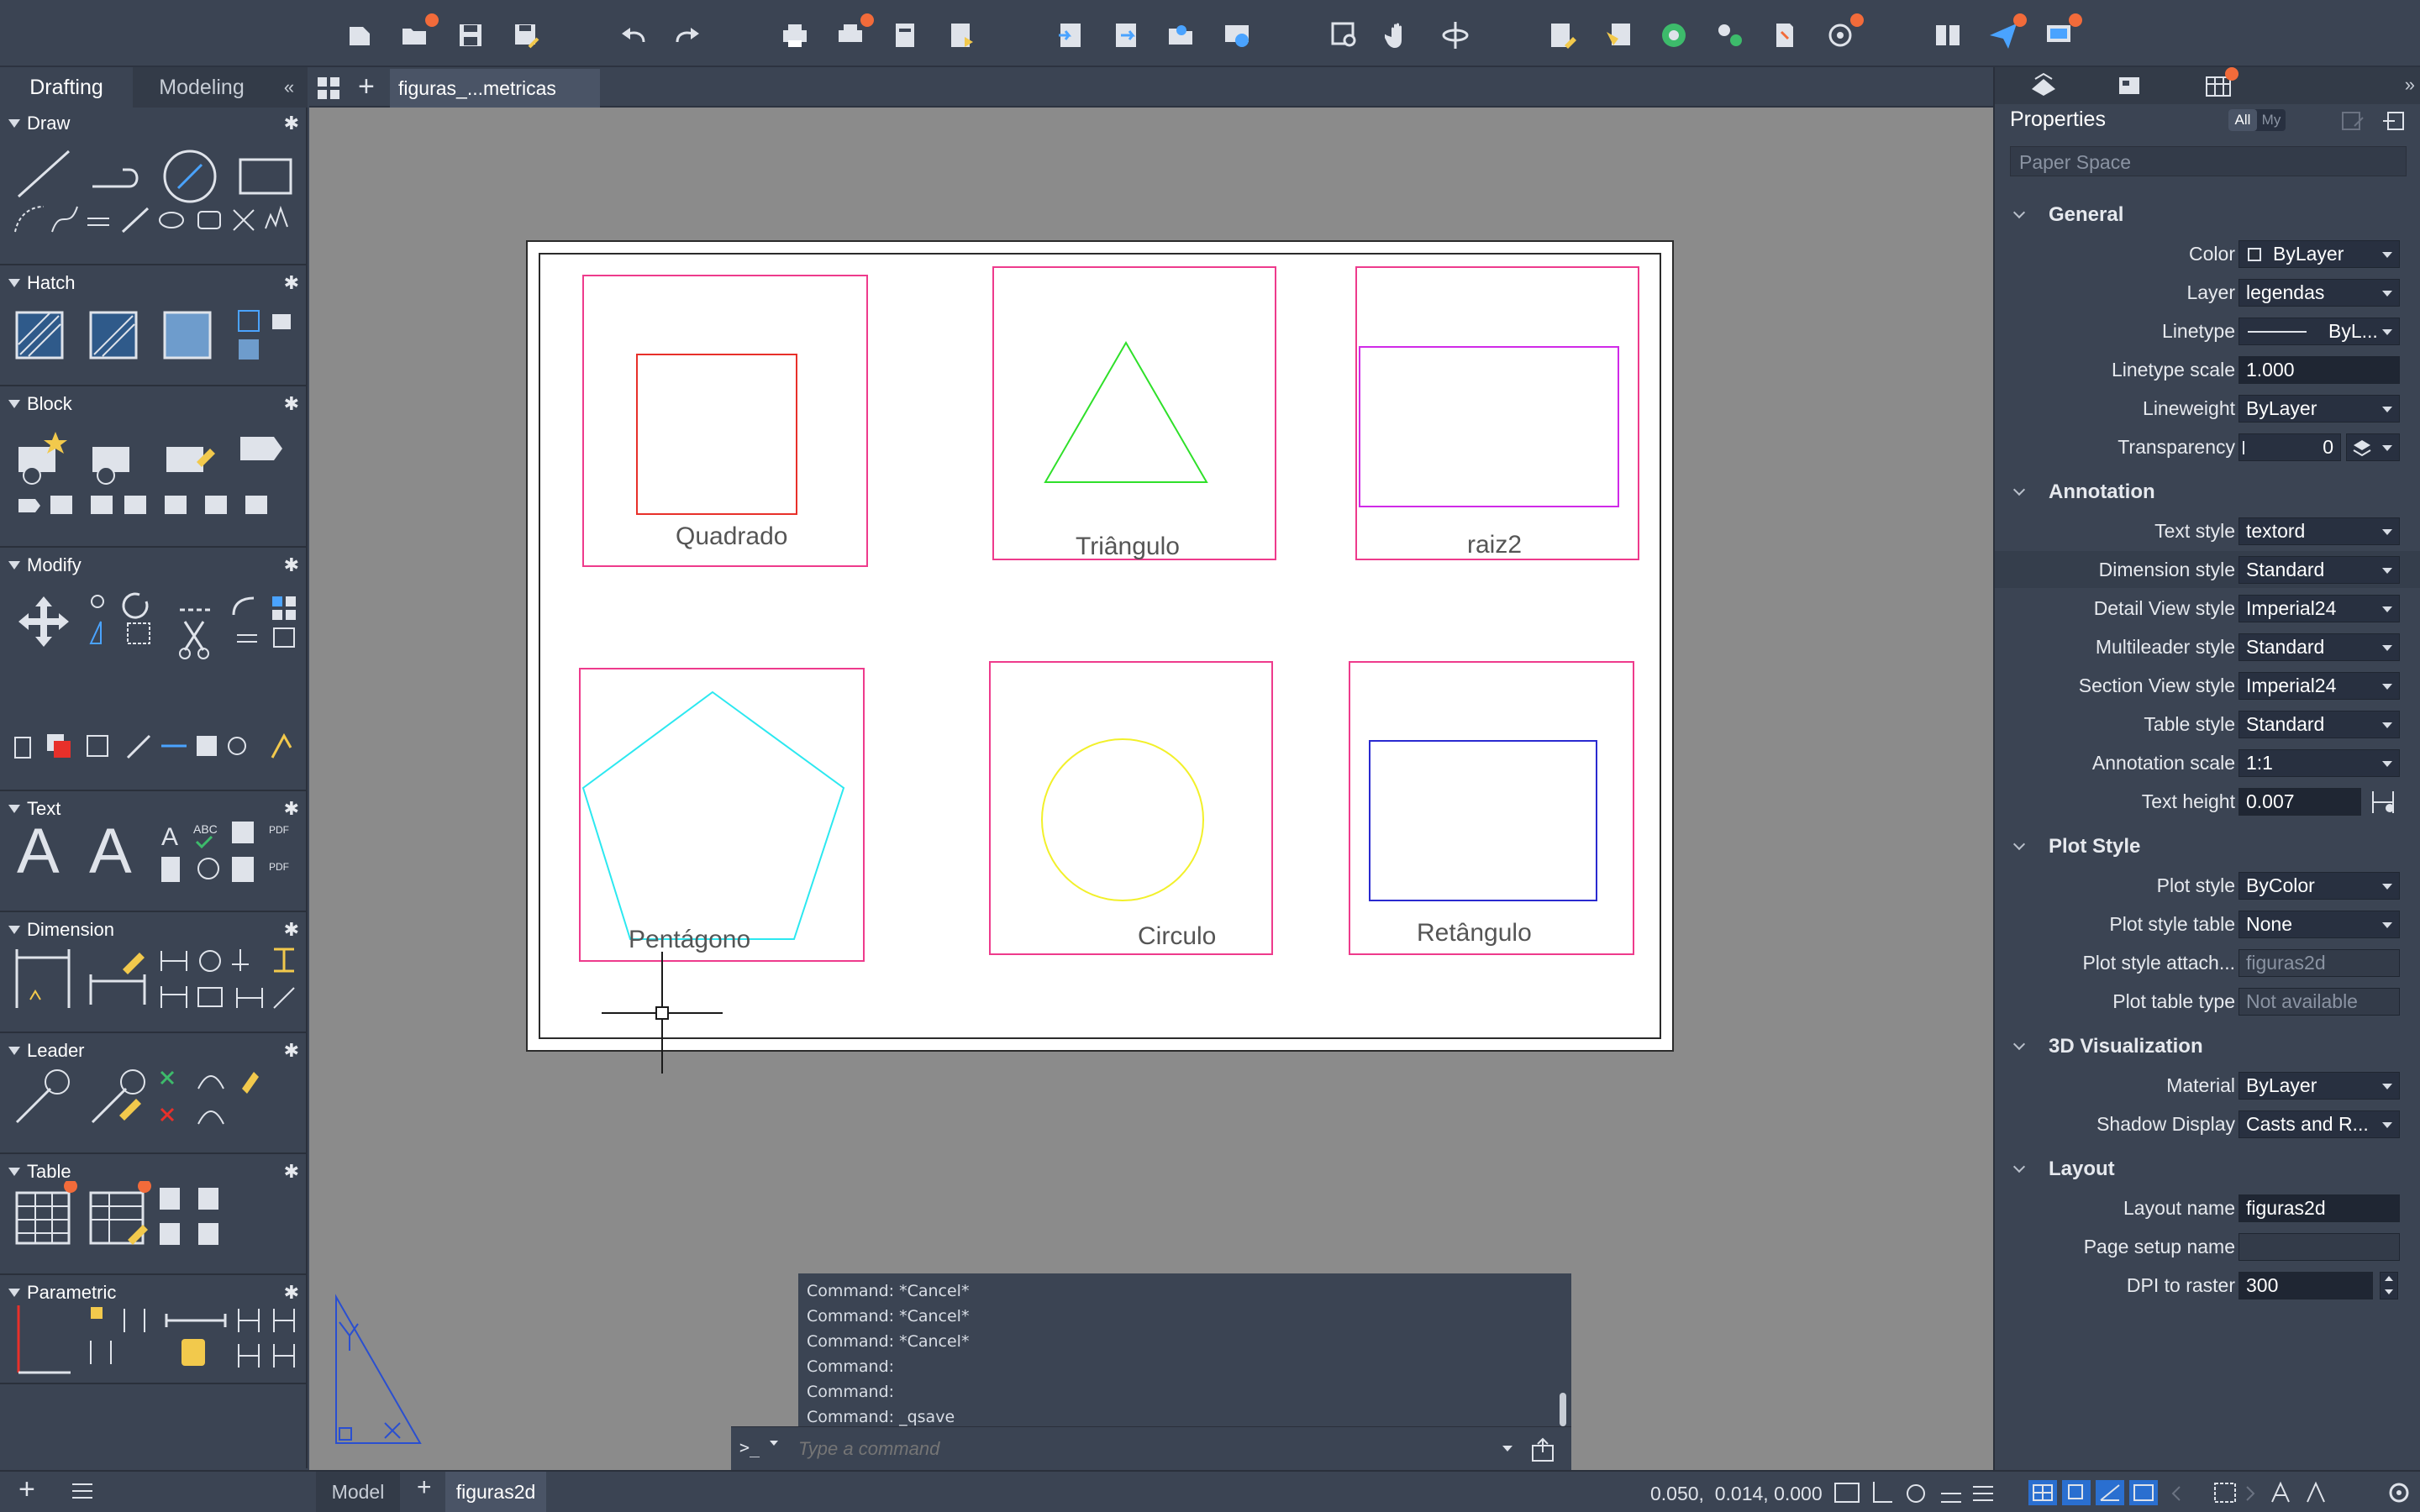 This screenshot has width=2420, height=1512. What do you see at coordinates (2319, 724) in the screenshot?
I see `prop-table-style-value: Standard` at bounding box center [2319, 724].